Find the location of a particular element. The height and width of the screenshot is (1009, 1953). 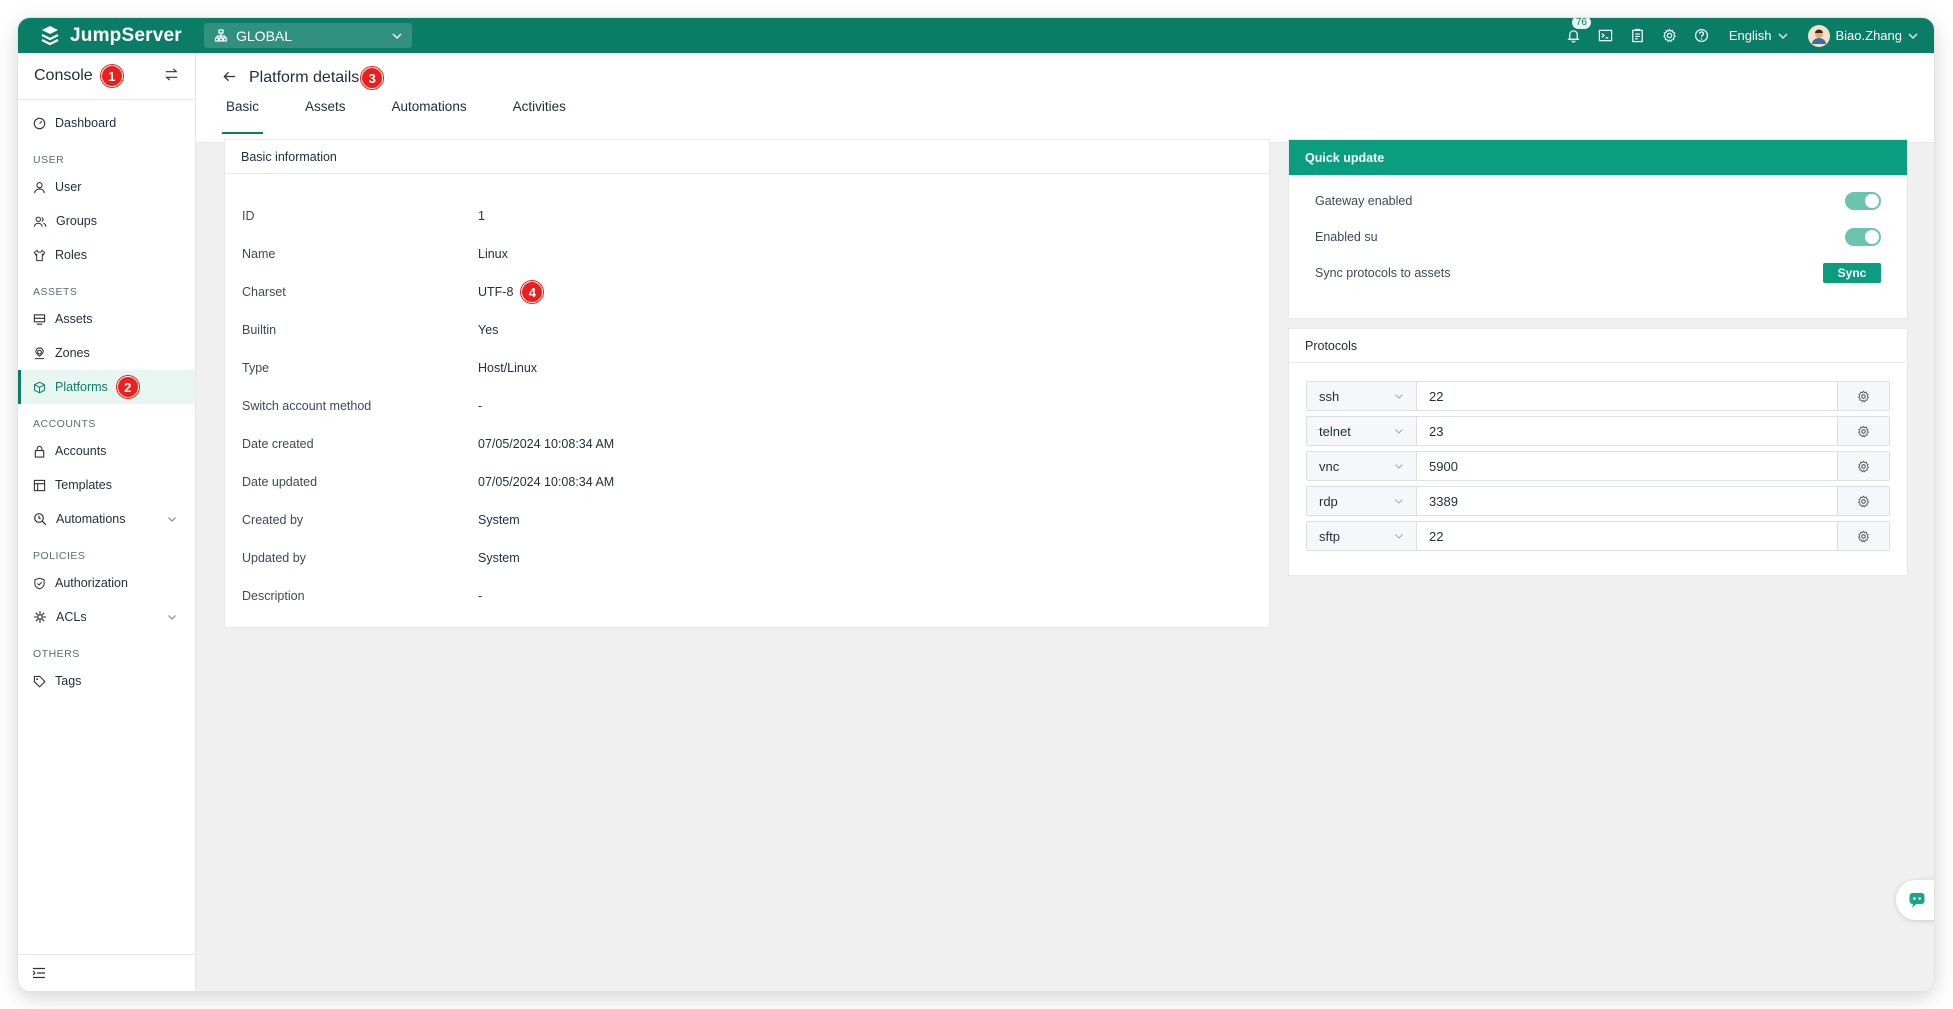

org-select: GLOBAL is located at coordinates (308, 35).